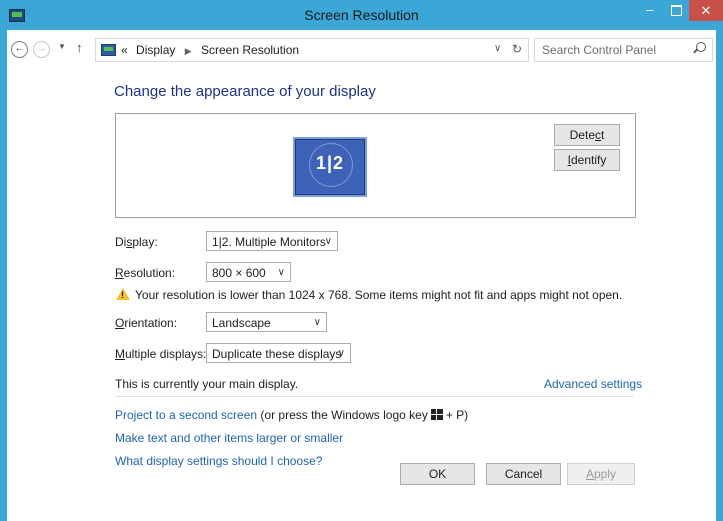  I want to click on close-button: ✕, so click(706, 10).